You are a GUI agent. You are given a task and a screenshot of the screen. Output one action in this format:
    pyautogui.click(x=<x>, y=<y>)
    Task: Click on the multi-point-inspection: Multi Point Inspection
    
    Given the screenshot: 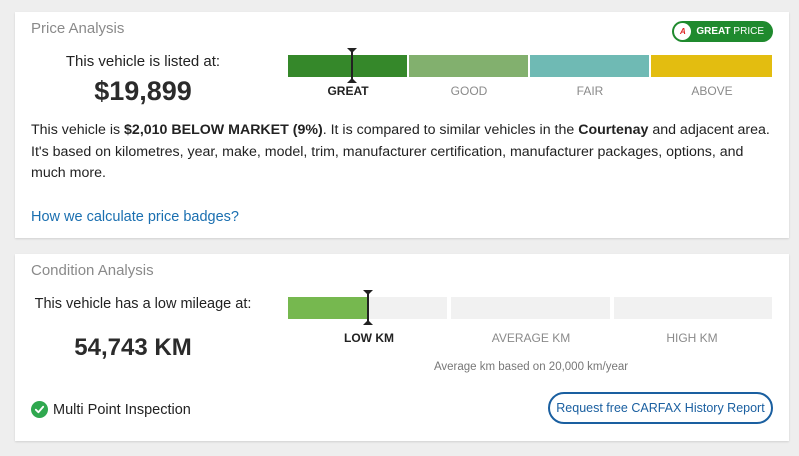 What is the action you would take?
    pyautogui.click(x=111, y=409)
    